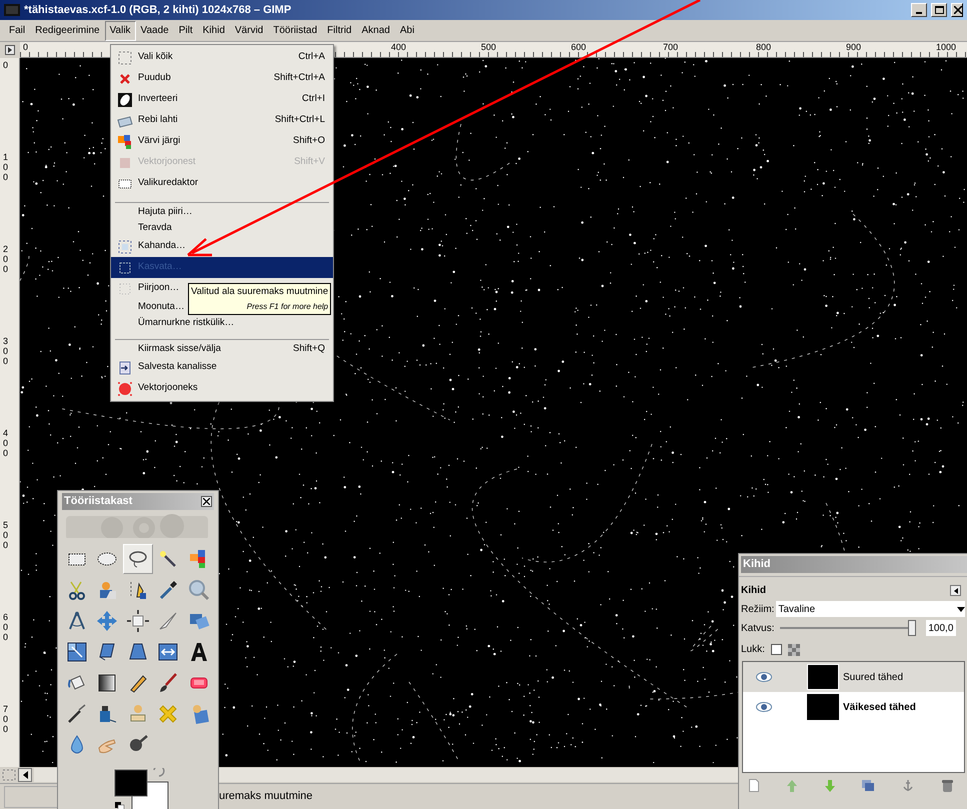  Describe the element at coordinates (754, 591) in the screenshot. I see `panel-header: Kihid` at that location.